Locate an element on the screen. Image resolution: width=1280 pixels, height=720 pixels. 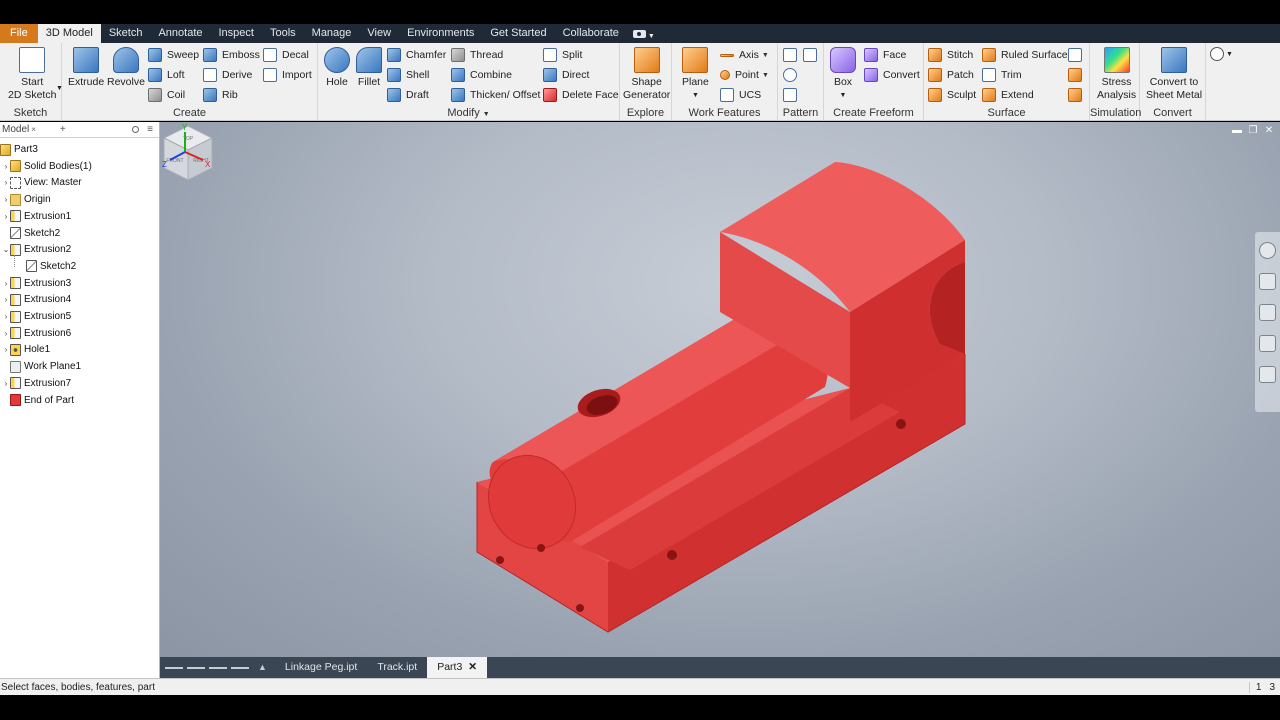
fillet-button: Fillet is located at coordinates (369, 68).